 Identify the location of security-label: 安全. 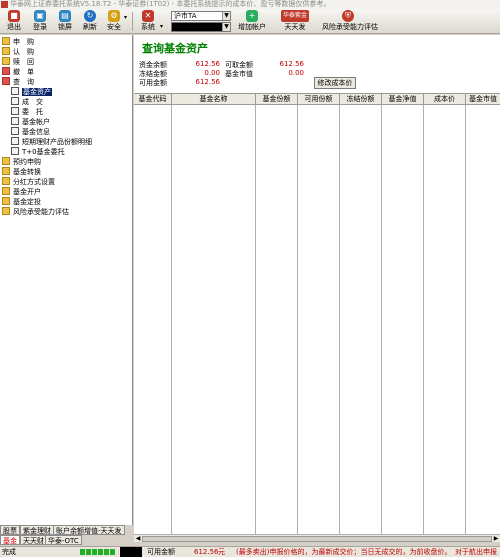
(114, 27).